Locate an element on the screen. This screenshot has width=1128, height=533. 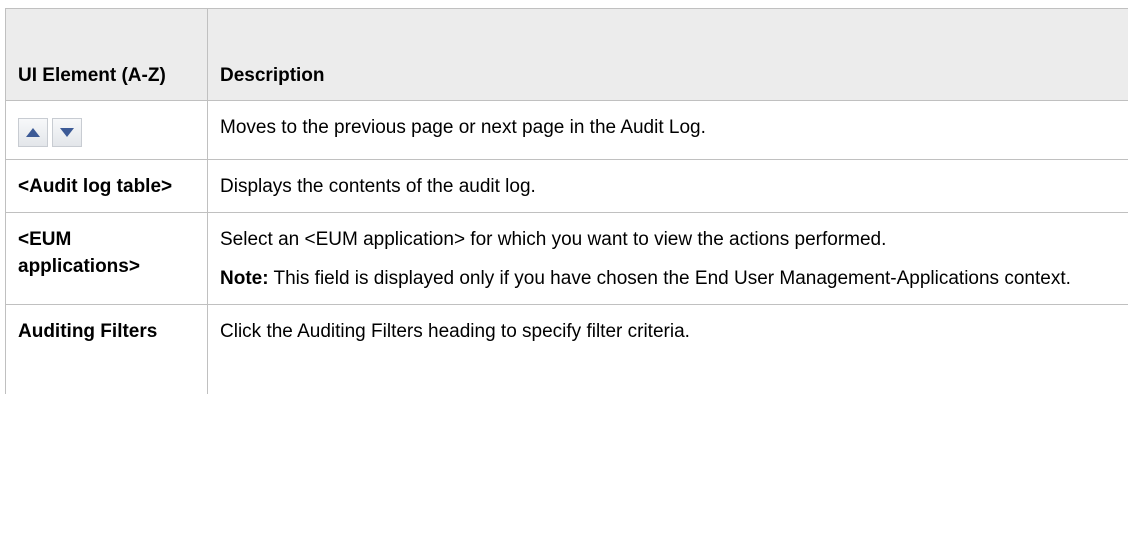
page-nav-buttons is located at coordinates (107, 132).